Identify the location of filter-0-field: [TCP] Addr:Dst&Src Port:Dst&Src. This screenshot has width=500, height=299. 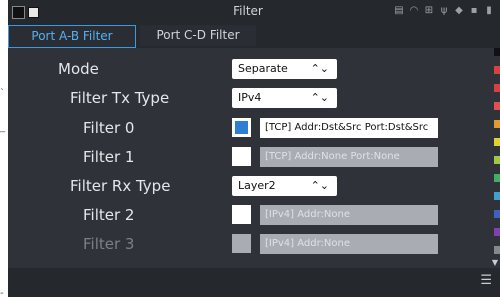
(349, 128).